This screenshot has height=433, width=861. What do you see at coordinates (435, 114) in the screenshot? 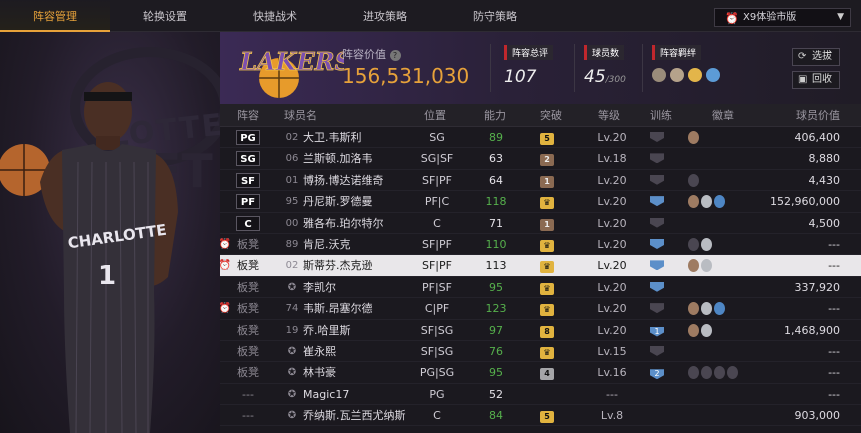
I see `col-position: 位置` at bounding box center [435, 114].